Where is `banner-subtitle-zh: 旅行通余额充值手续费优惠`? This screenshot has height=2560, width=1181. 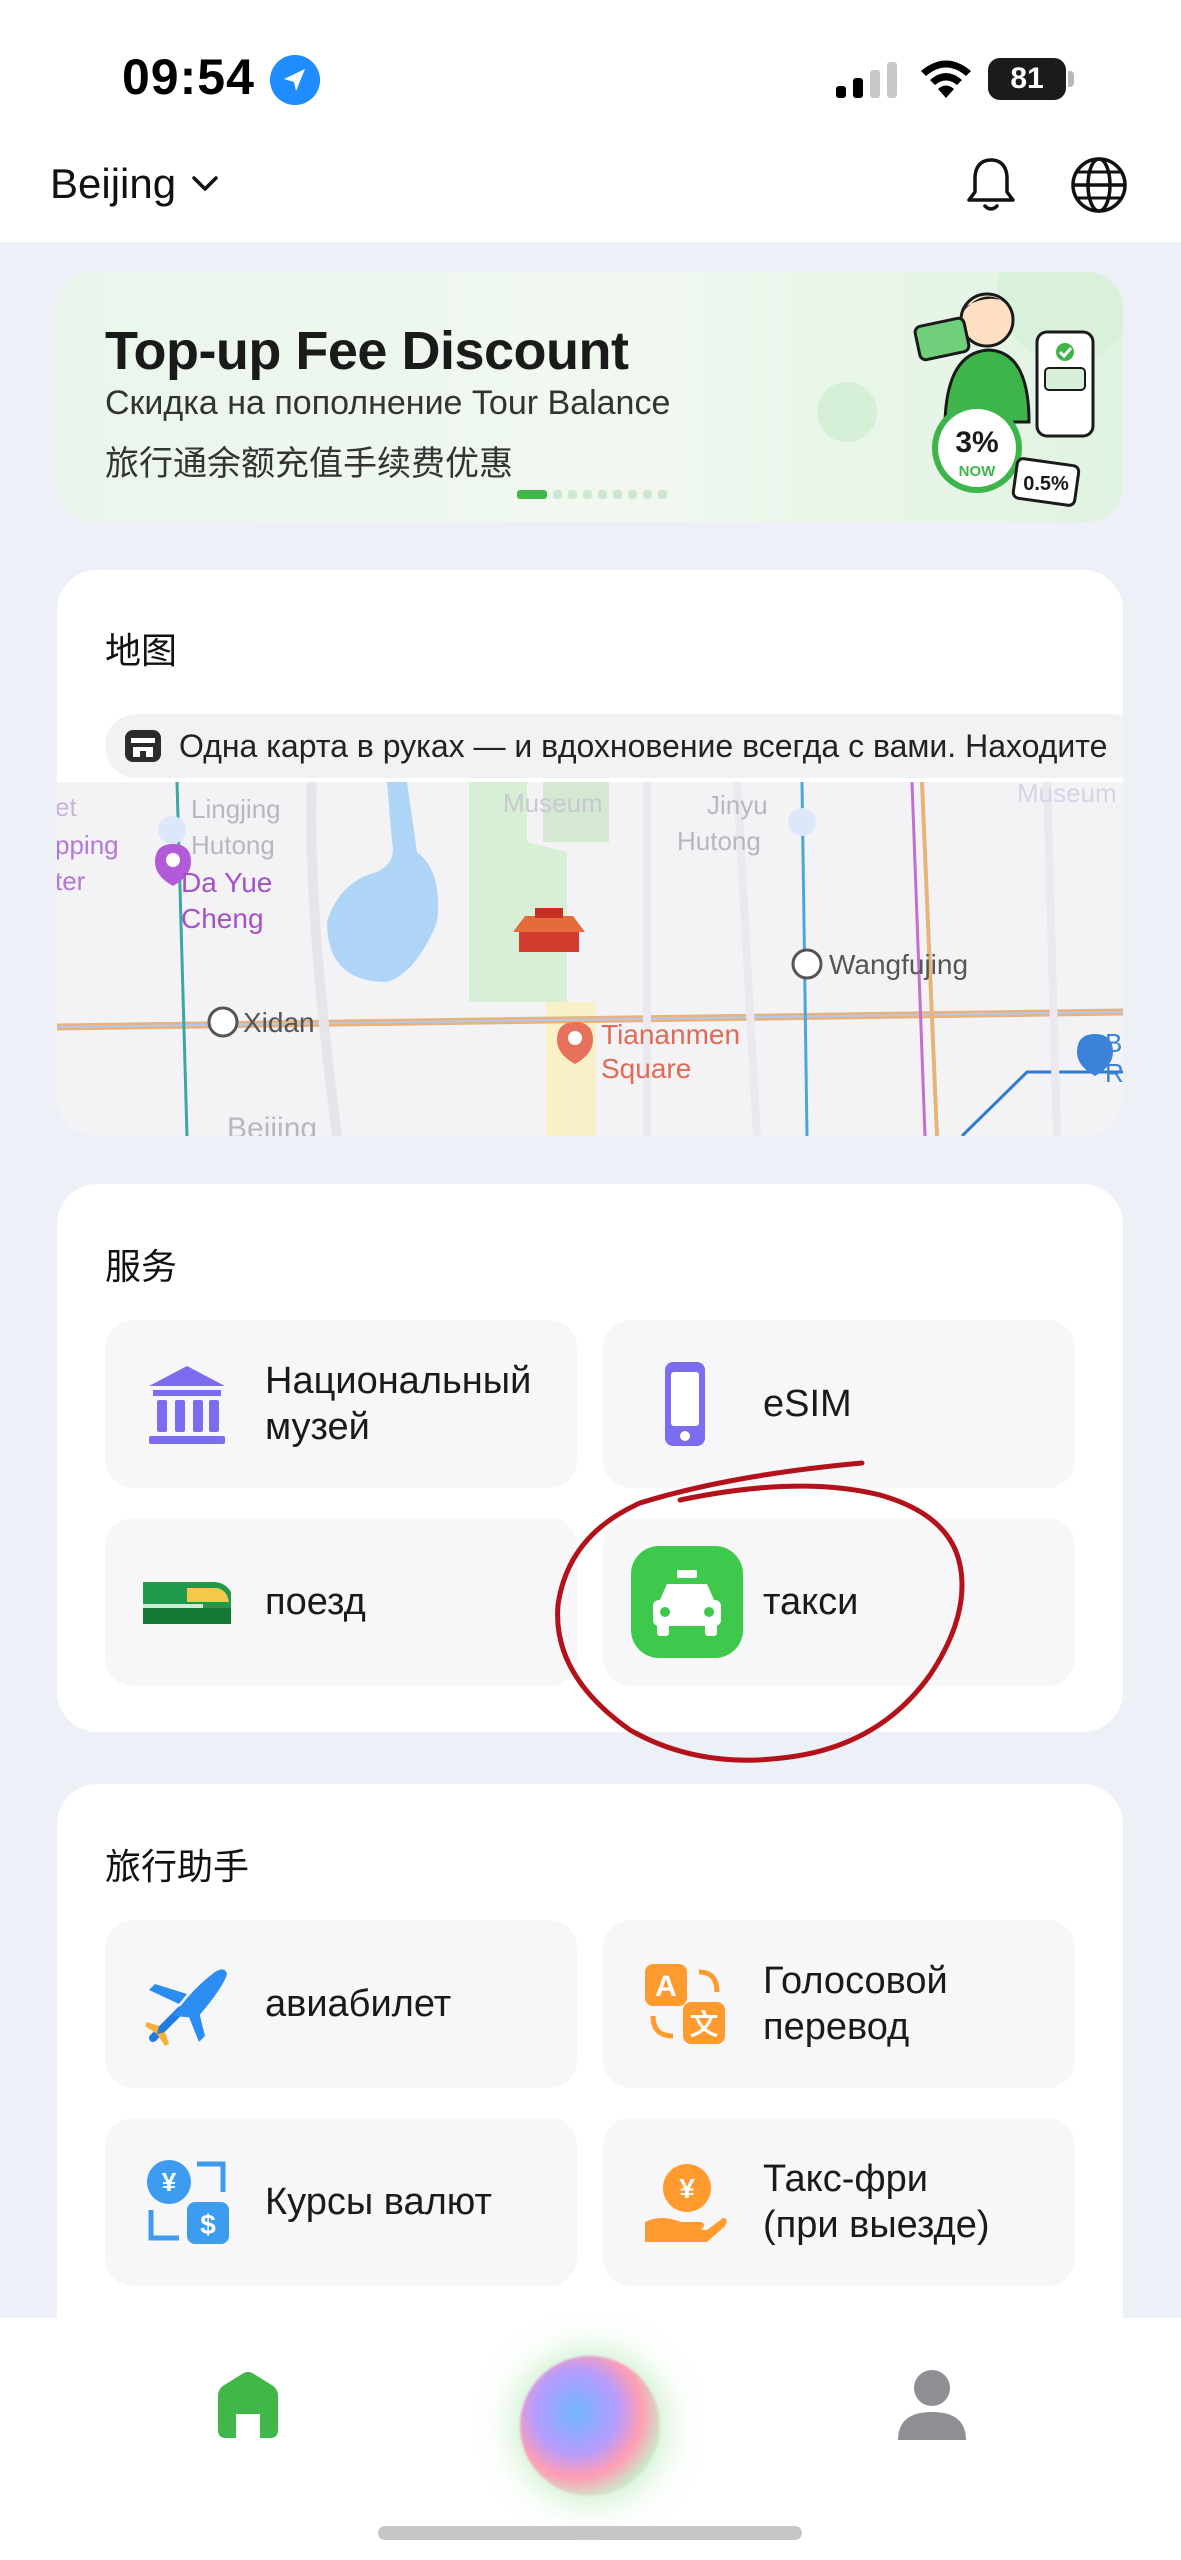
banner-subtitle-zh: 旅行通余额充值手续费优惠 is located at coordinates (309, 464).